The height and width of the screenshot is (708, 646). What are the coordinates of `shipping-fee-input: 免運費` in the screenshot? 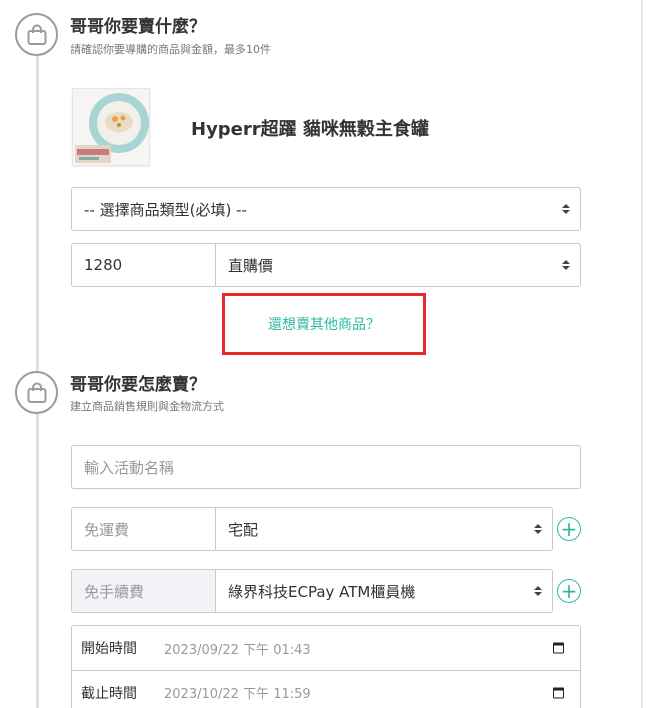 It's located at (143, 529).